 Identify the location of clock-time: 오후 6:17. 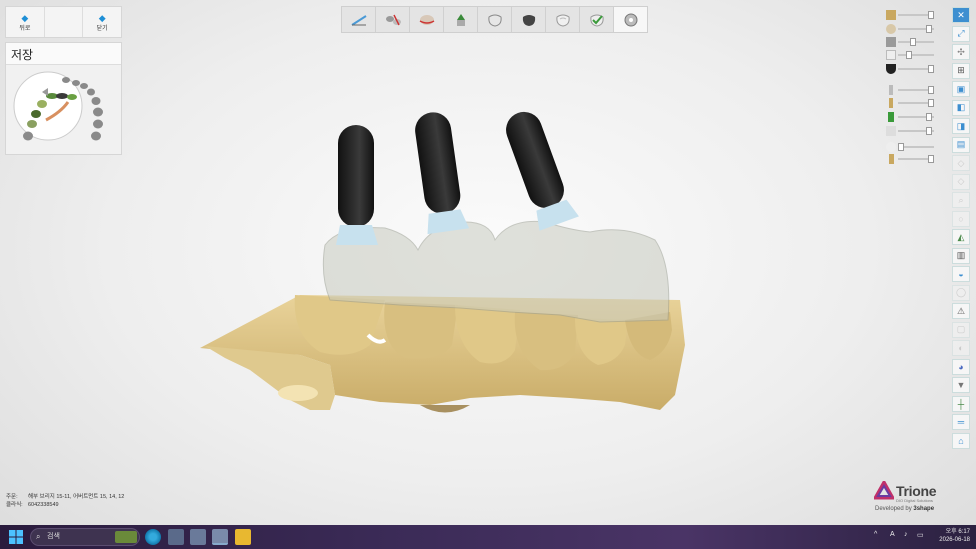
(957, 532).